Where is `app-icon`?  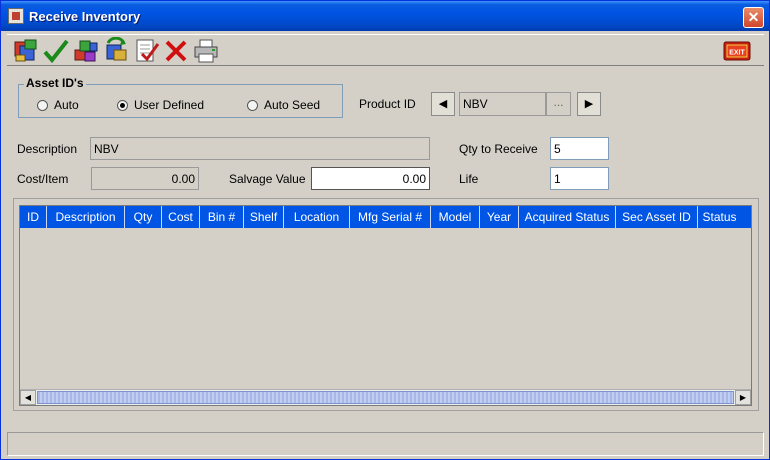
app-icon is located at coordinates (16, 16).